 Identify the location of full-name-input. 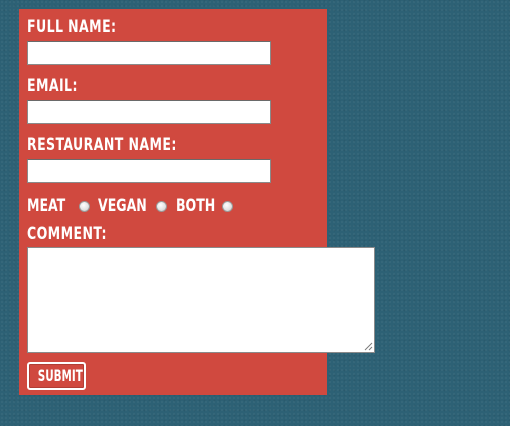
(149, 53).